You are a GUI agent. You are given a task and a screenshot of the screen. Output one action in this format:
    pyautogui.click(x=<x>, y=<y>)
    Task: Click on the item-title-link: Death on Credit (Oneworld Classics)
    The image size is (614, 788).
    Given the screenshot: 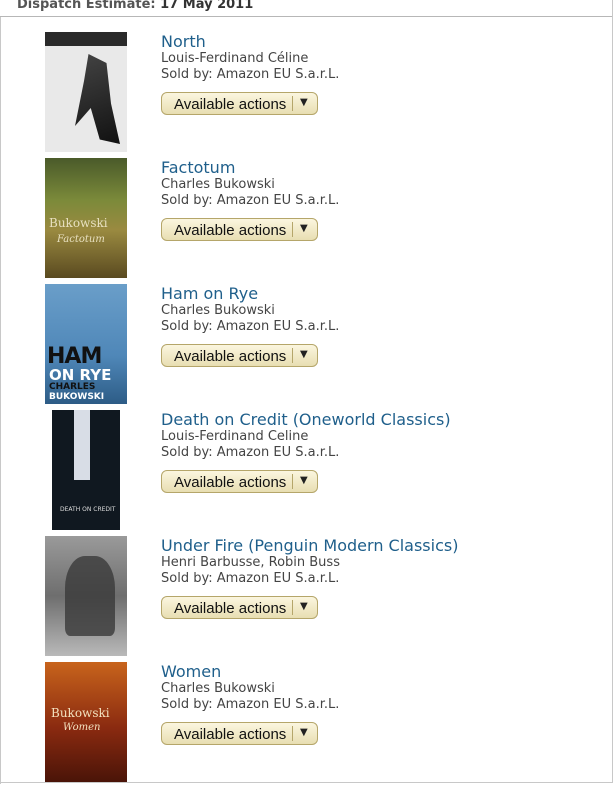 What is the action you would take?
    pyautogui.click(x=306, y=419)
    